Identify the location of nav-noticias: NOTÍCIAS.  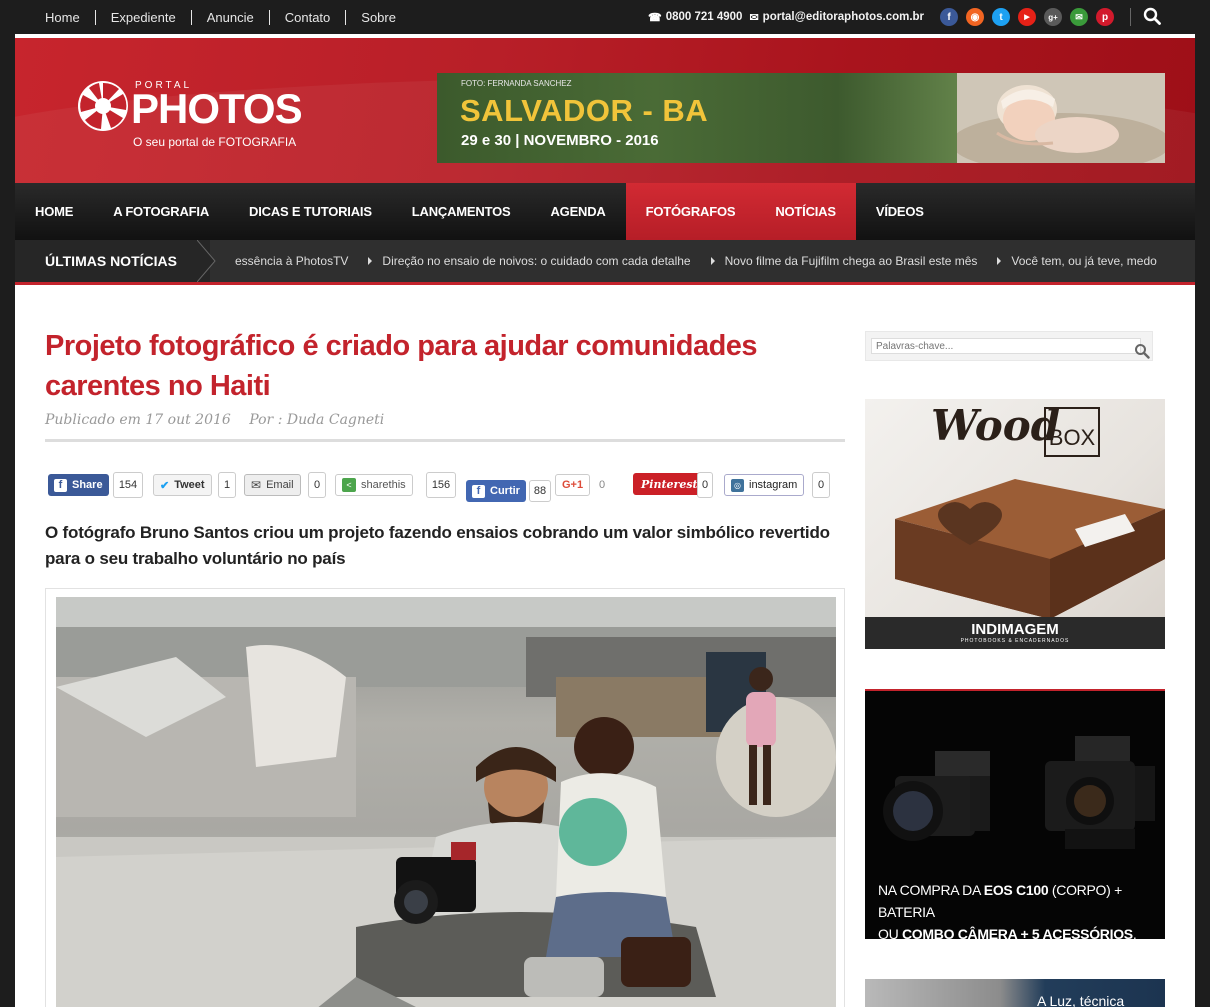
(805, 211).